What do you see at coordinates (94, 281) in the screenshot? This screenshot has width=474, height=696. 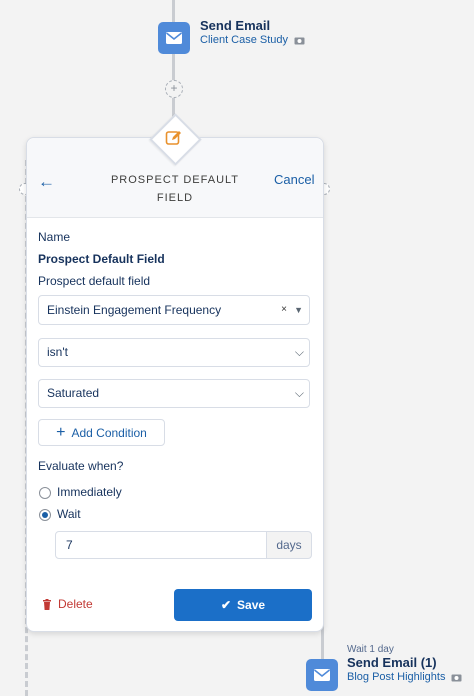 I see `field-label: Prospect default field` at bounding box center [94, 281].